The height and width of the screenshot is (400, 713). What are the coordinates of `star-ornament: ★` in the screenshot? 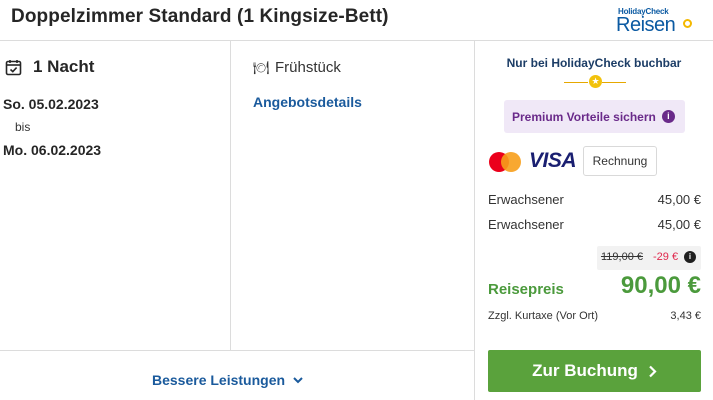 It's located at (595, 82).